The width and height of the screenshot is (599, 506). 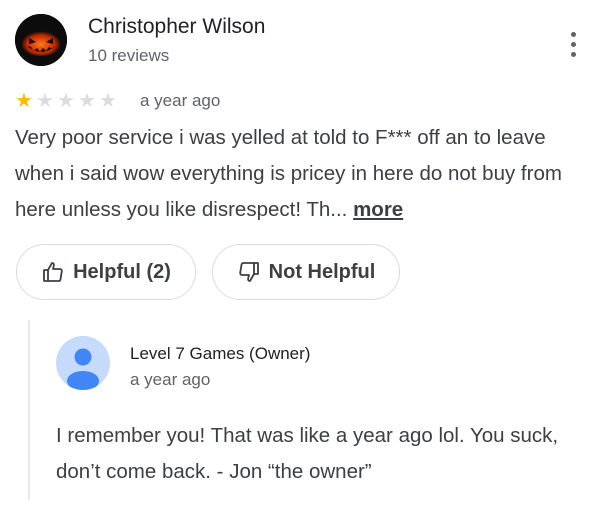 I want to click on helpful-button: Helpful (2), so click(x=106, y=272).